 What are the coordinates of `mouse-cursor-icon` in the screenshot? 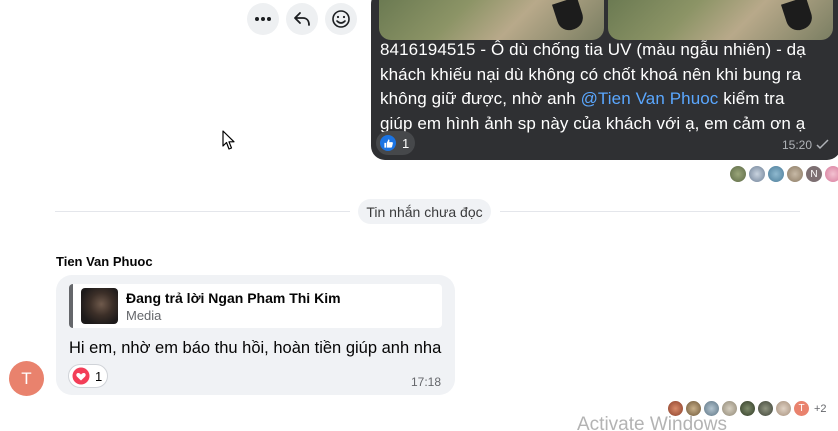 It's located at (228, 140).